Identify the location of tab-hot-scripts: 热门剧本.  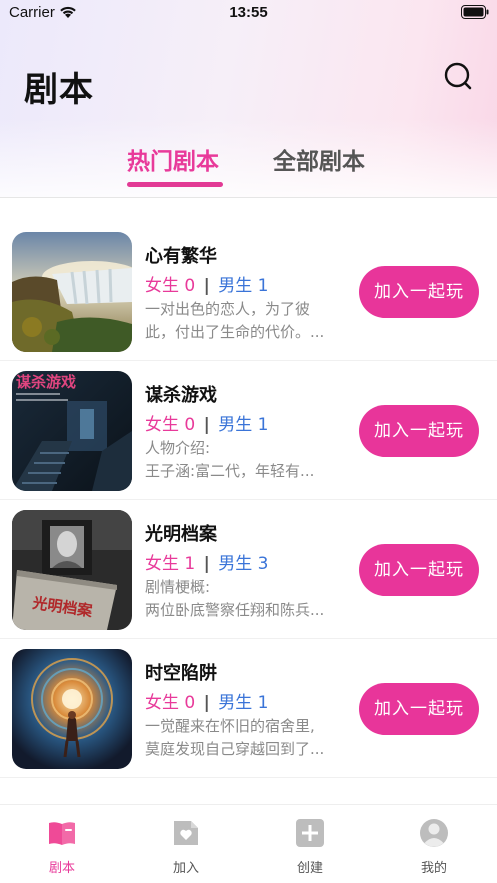
(173, 159).